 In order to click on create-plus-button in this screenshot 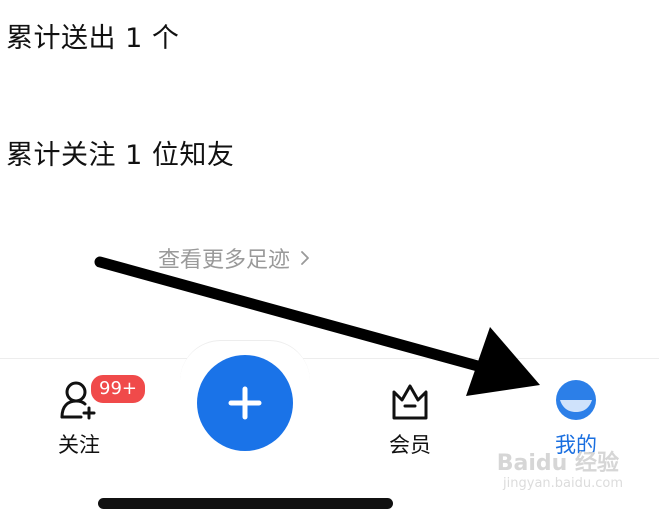, I will do `click(245, 403)`.